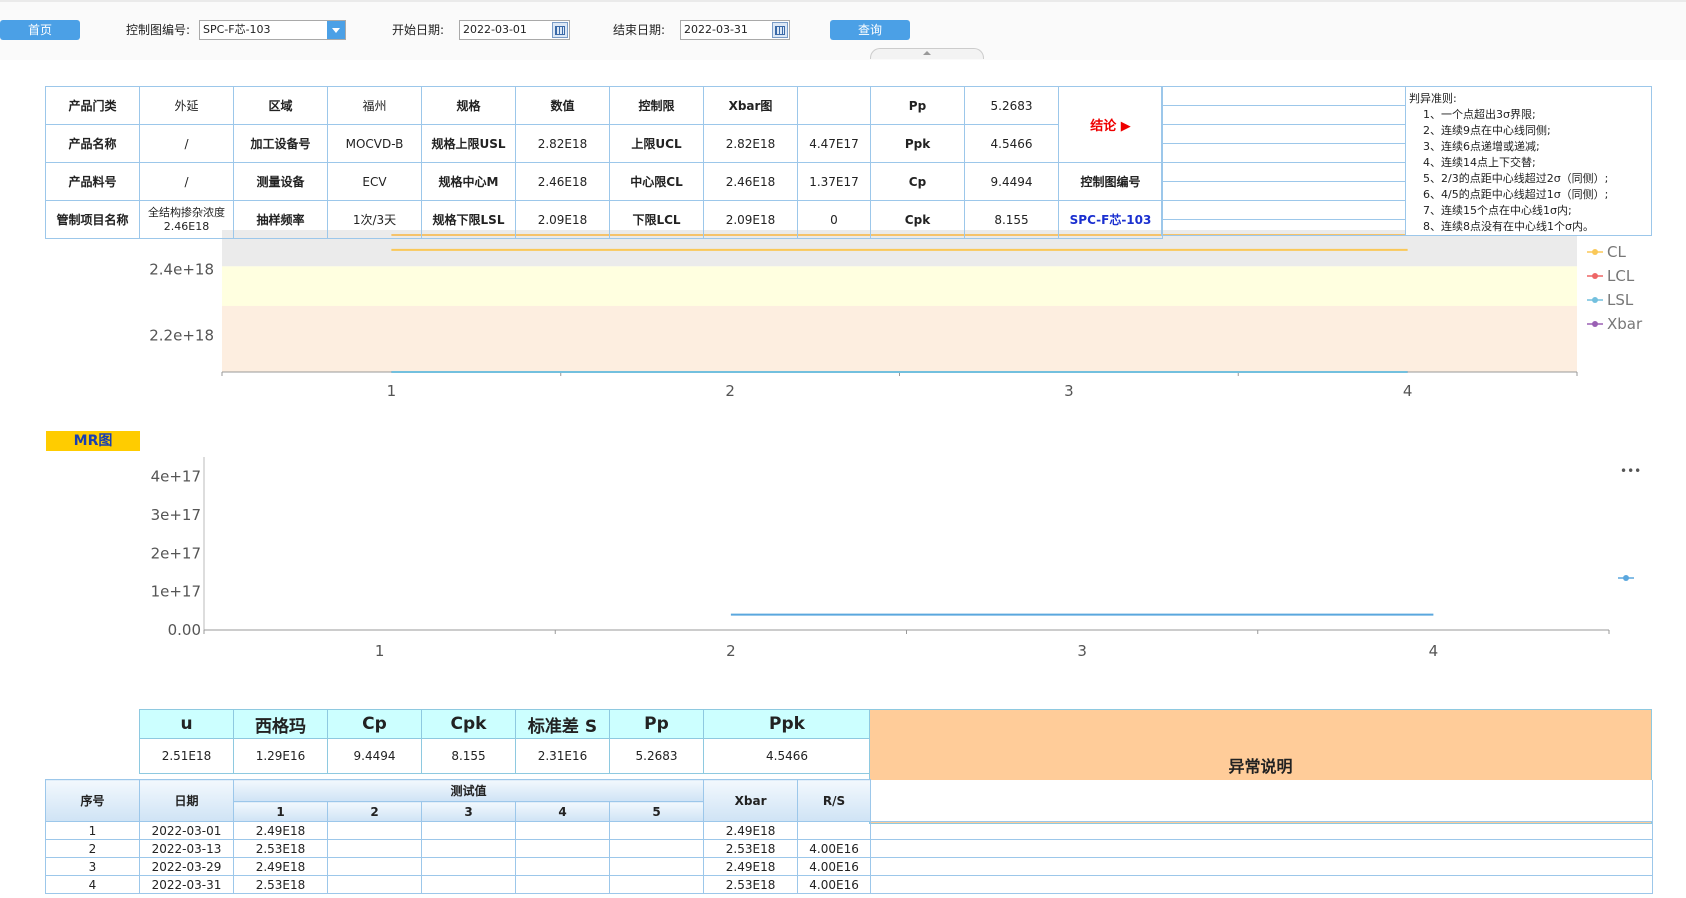 The width and height of the screenshot is (1686, 898). Describe the element at coordinates (280, 724) in the screenshot. I see `stat-header: 西格玛` at that location.